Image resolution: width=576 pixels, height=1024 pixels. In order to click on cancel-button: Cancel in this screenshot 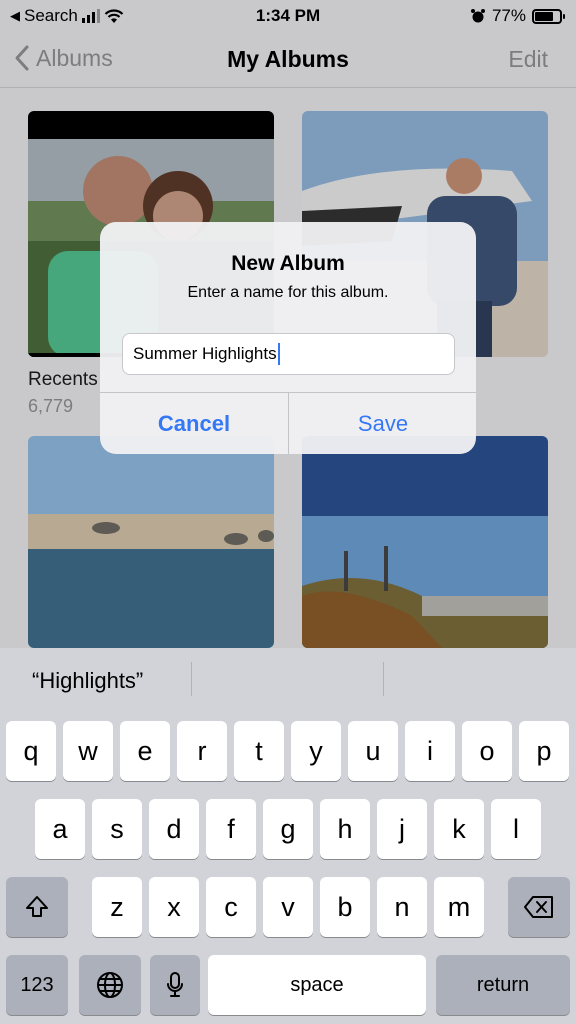, I will do `click(194, 423)`.